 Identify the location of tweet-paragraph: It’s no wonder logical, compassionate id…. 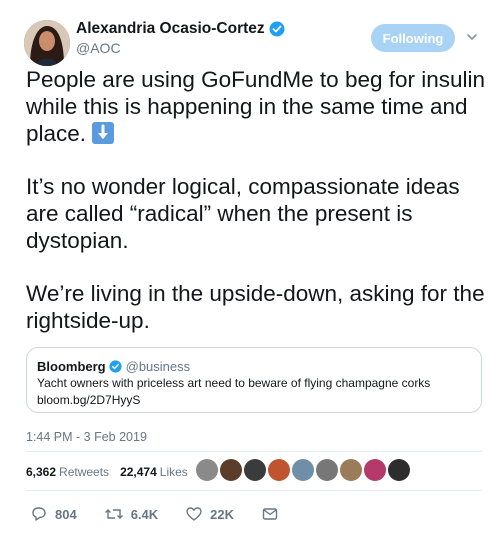
(243, 213).